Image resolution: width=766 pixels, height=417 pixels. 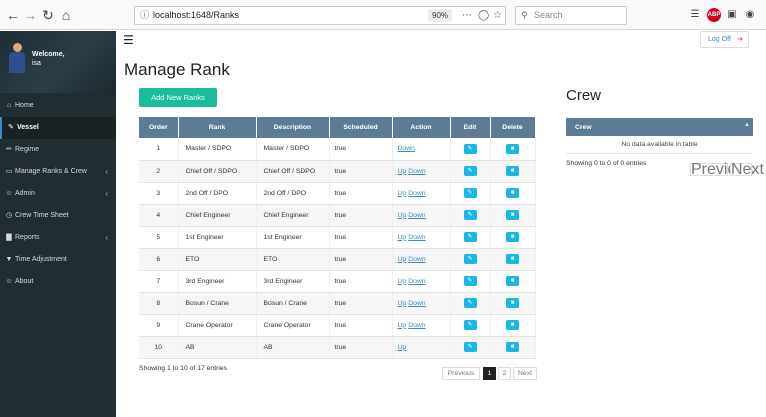 I want to click on sidebar-item-label: Regime, so click(x=27, y=149).